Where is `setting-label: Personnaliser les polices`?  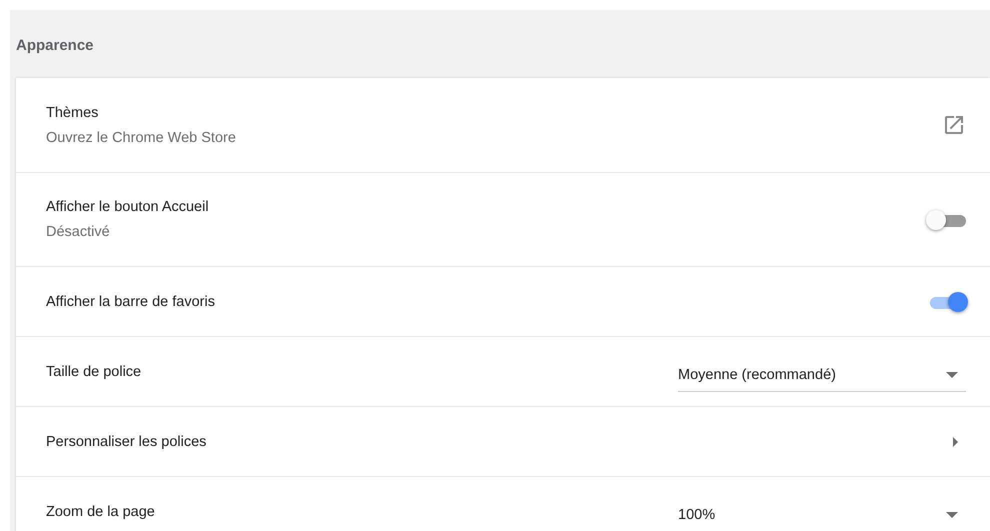
setting-label: Personnaliser les polices is located at coordinates (127, 442).